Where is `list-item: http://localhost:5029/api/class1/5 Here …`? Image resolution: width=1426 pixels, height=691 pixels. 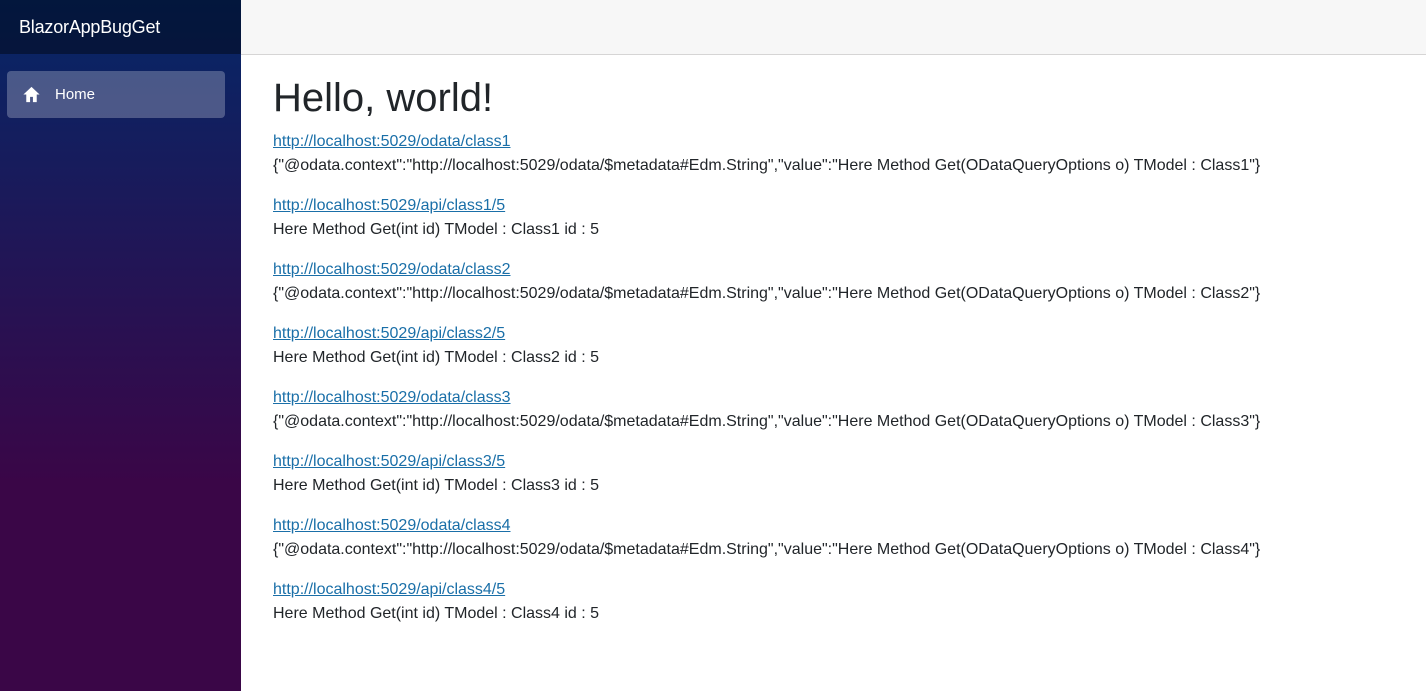 list-item: http://localhost:5029/api/class1/5 Here … is located at coordinates (833, 218).